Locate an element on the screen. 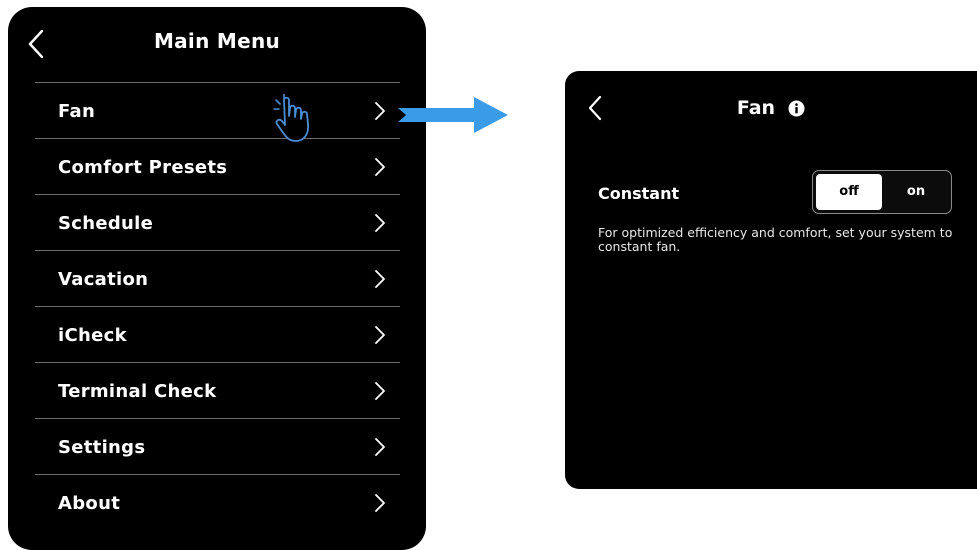 The width and height of the screenshot is (977, 550). menu-item-label: Settings is located at coordinates (102, 447).